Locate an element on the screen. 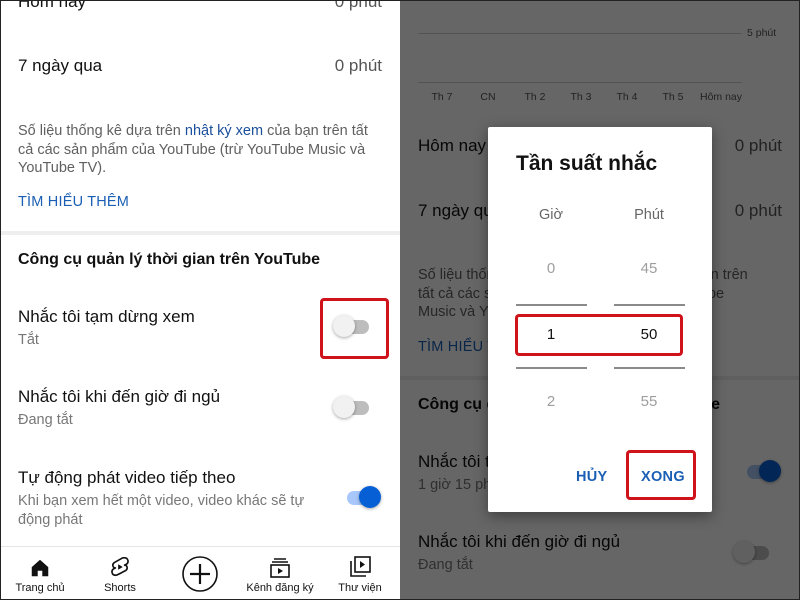 The image size is (800, 600). bedtime-reminder-toggle is located at coordinates (353, 407).